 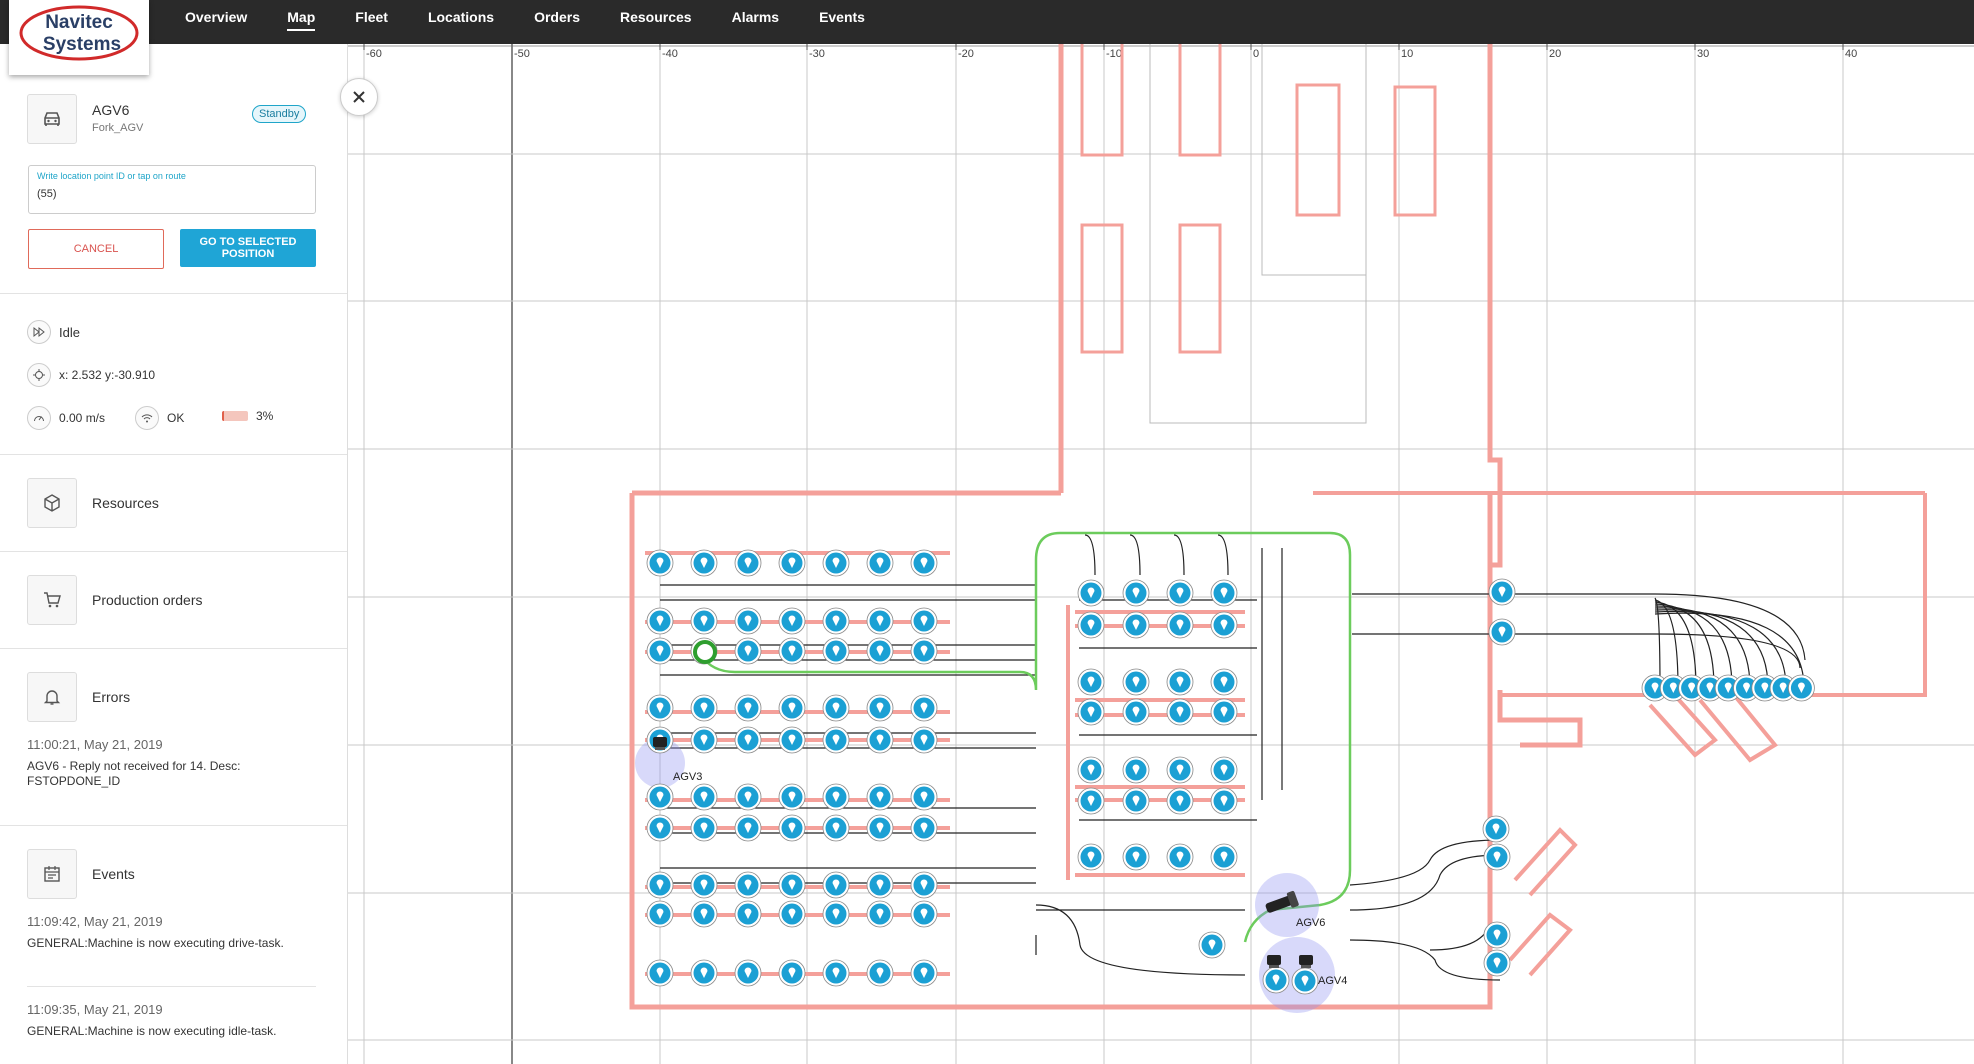 I want to click on axis-label: -60, so click(x=374, y=54).